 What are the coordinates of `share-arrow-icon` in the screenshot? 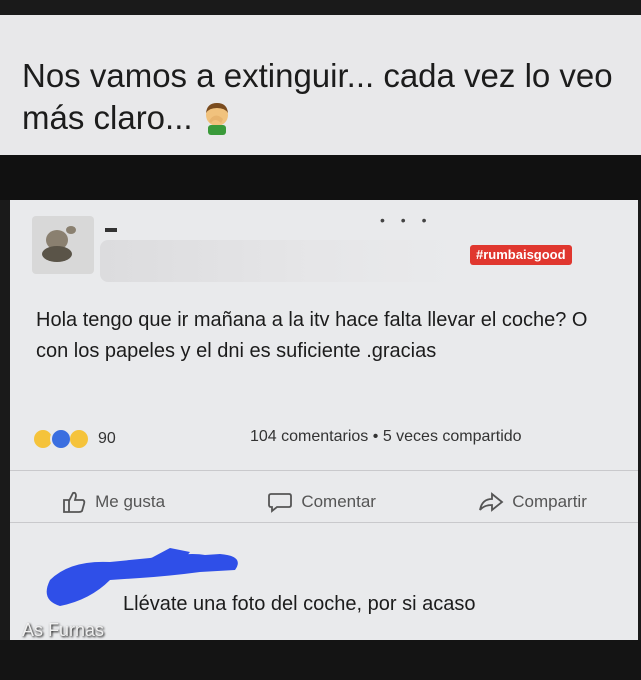 It's located at (491, 502).